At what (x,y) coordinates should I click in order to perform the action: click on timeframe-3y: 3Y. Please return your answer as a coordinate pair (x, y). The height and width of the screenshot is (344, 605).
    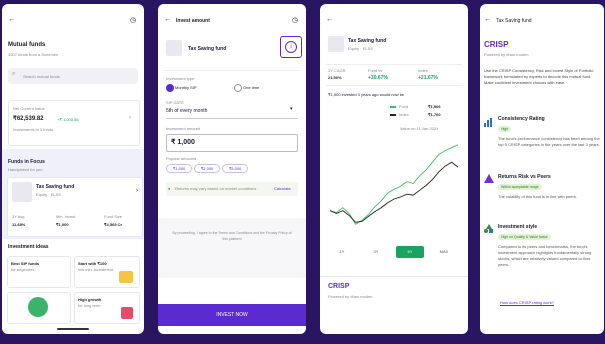
    Looking at the image, I should click on (376, 252).